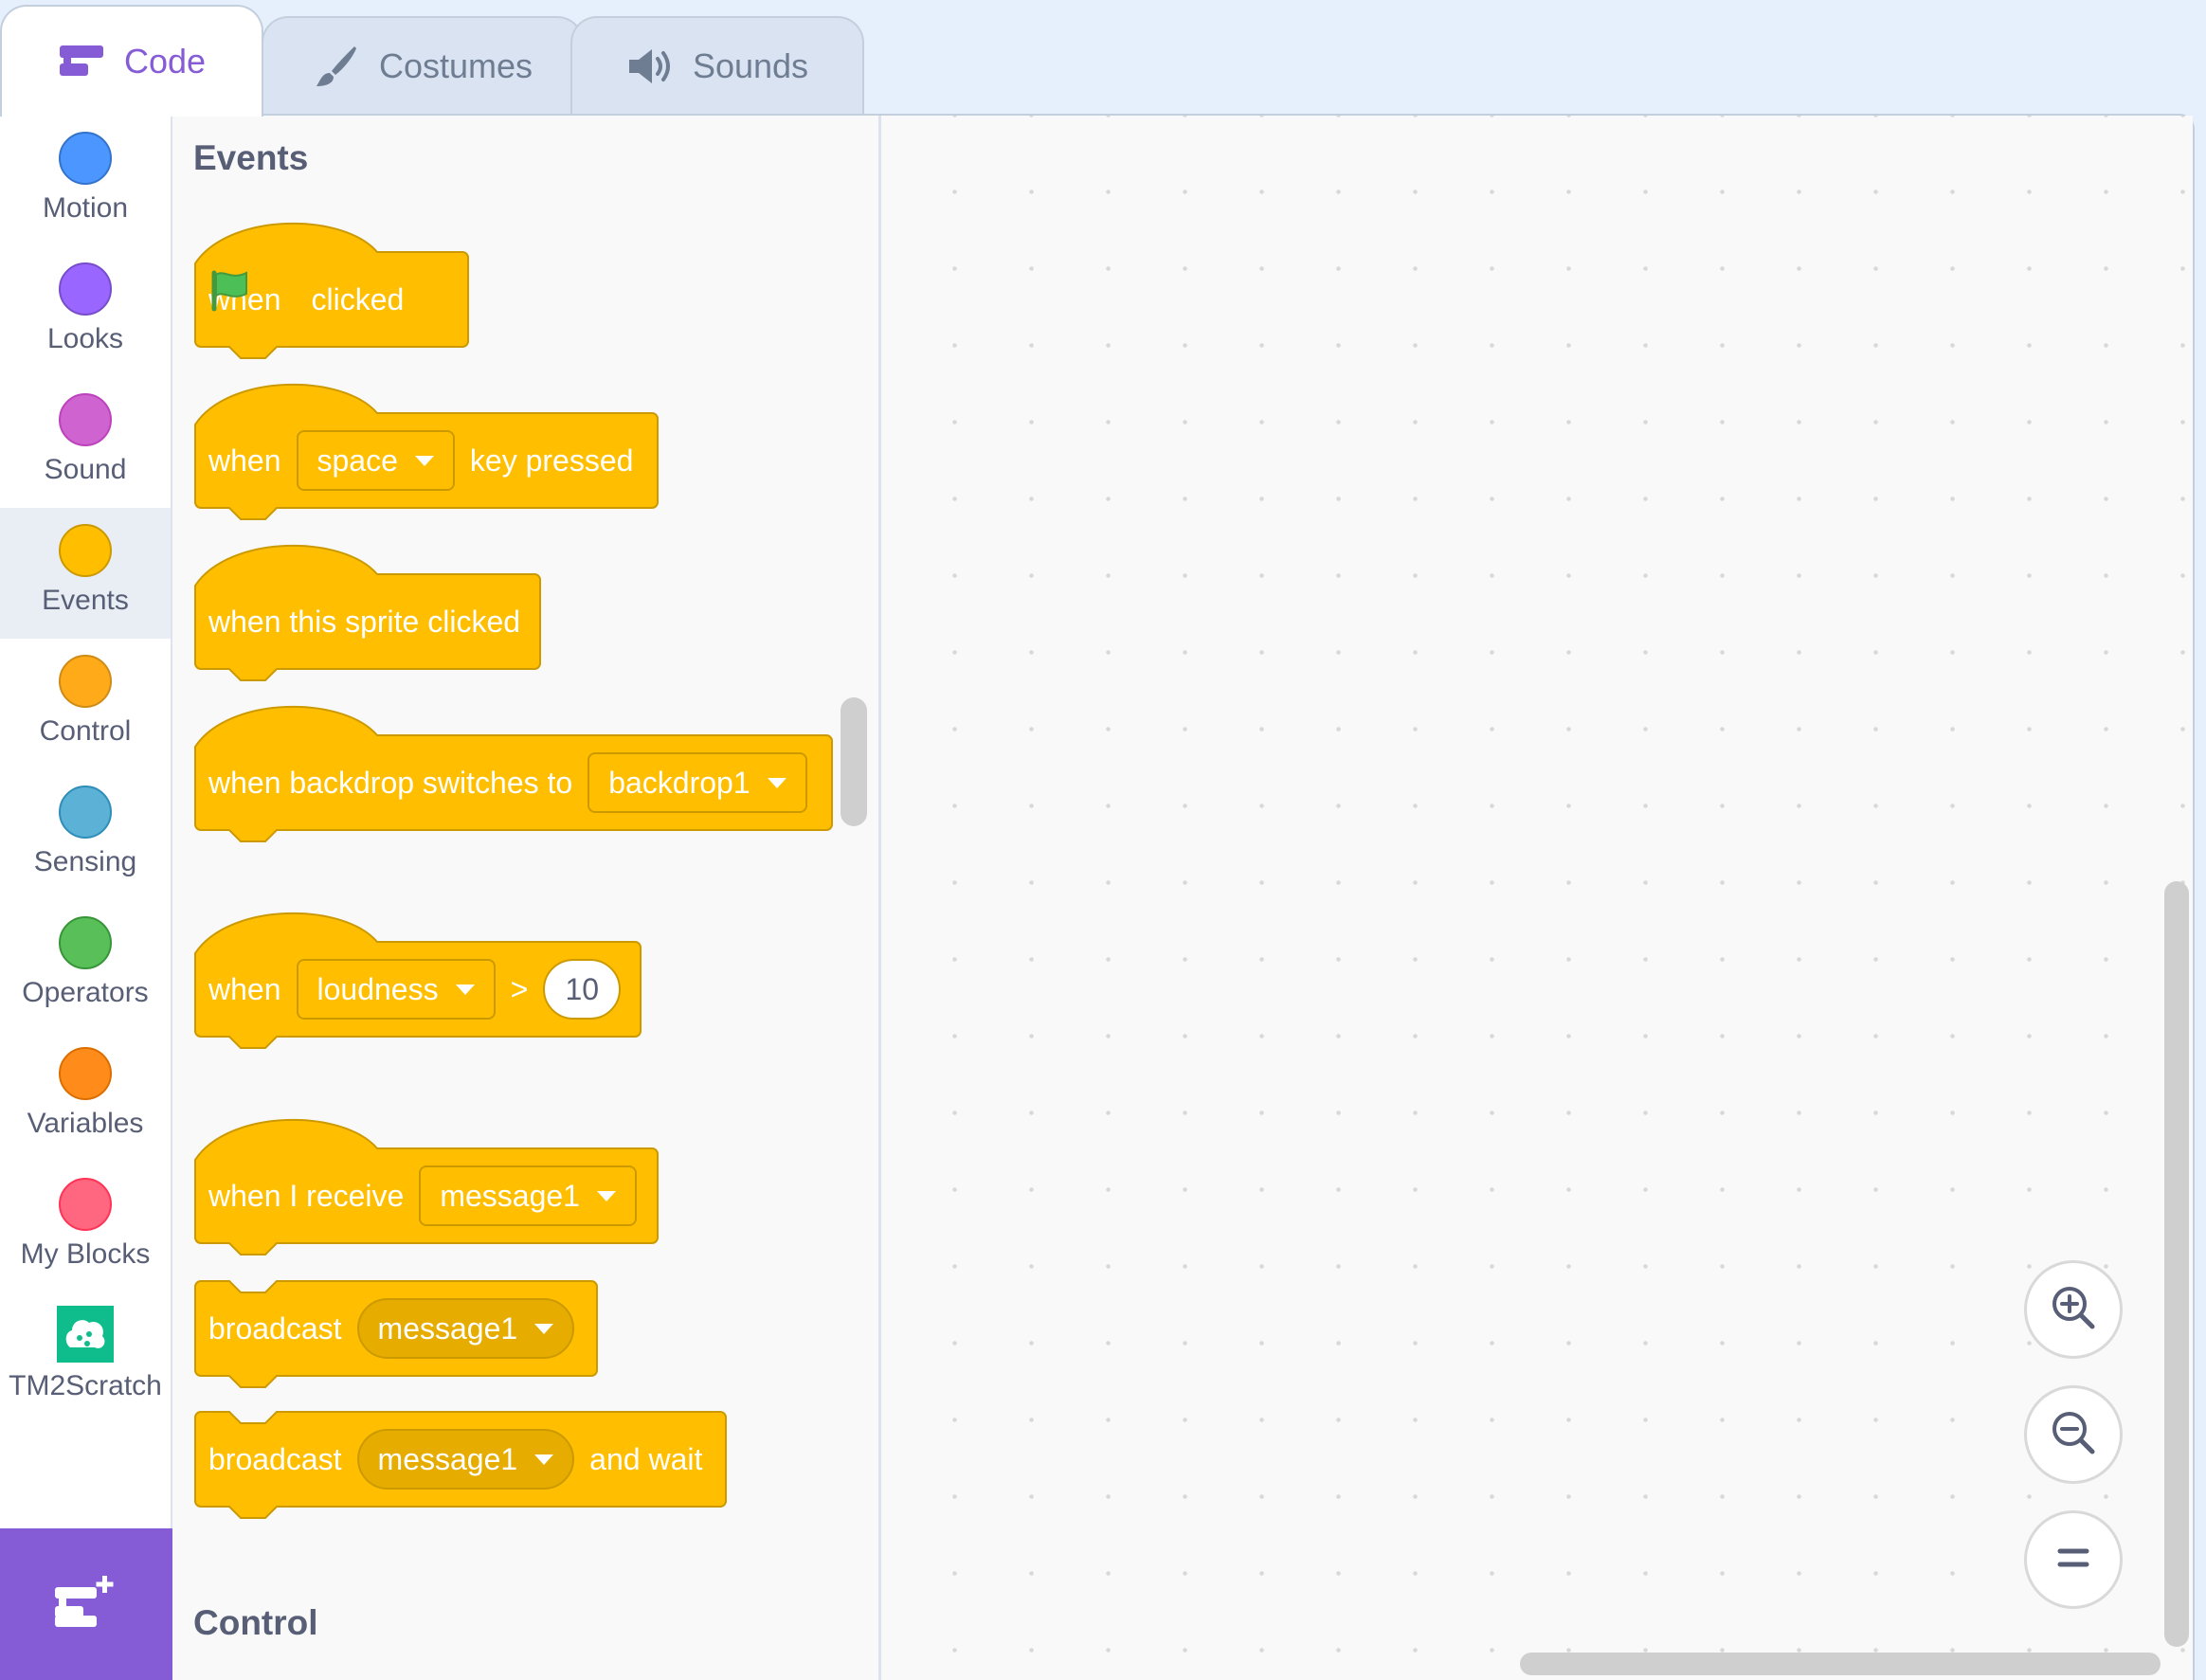  Describe the element at coordinates (85, 469) in the screenshot. I see `category-label: Sound` at that location.